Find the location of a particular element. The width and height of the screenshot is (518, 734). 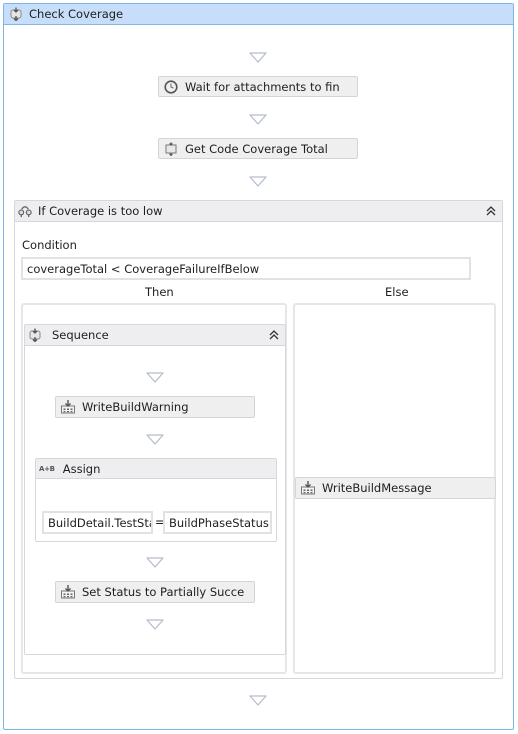

if-block-header: If Coverage is too low is located at coordinates (258, 211).